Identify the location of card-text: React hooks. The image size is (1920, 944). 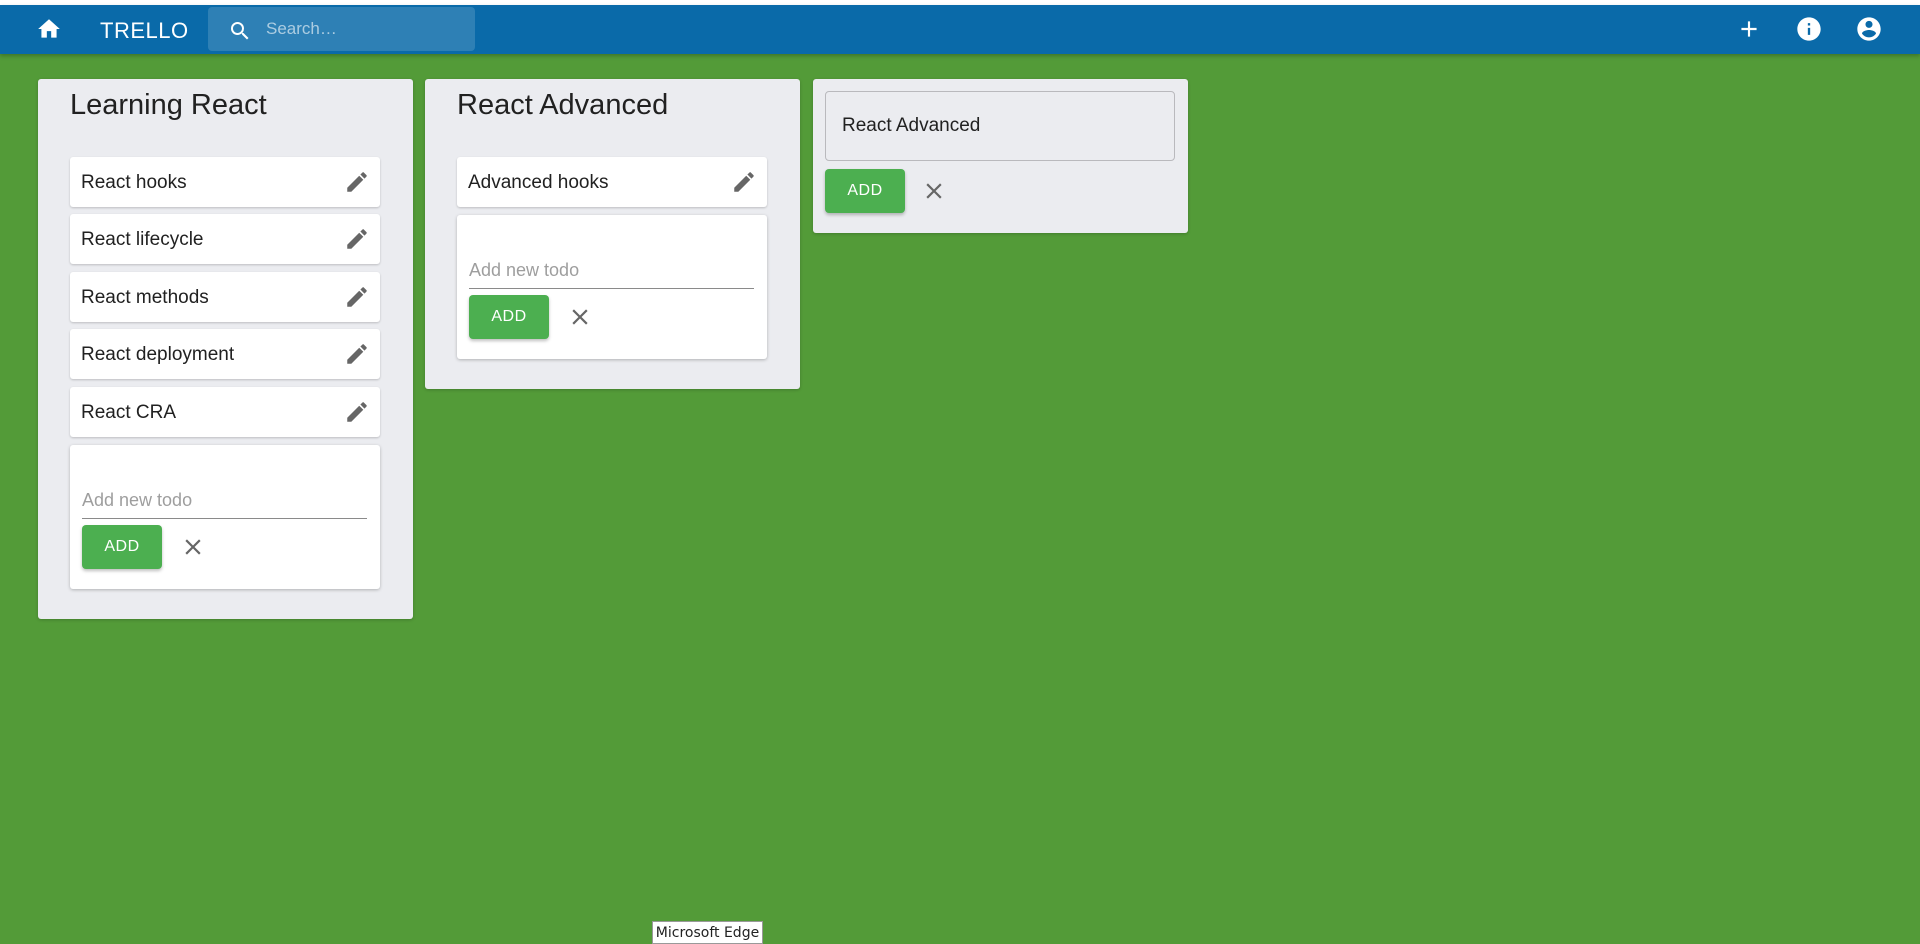
(134, 182).